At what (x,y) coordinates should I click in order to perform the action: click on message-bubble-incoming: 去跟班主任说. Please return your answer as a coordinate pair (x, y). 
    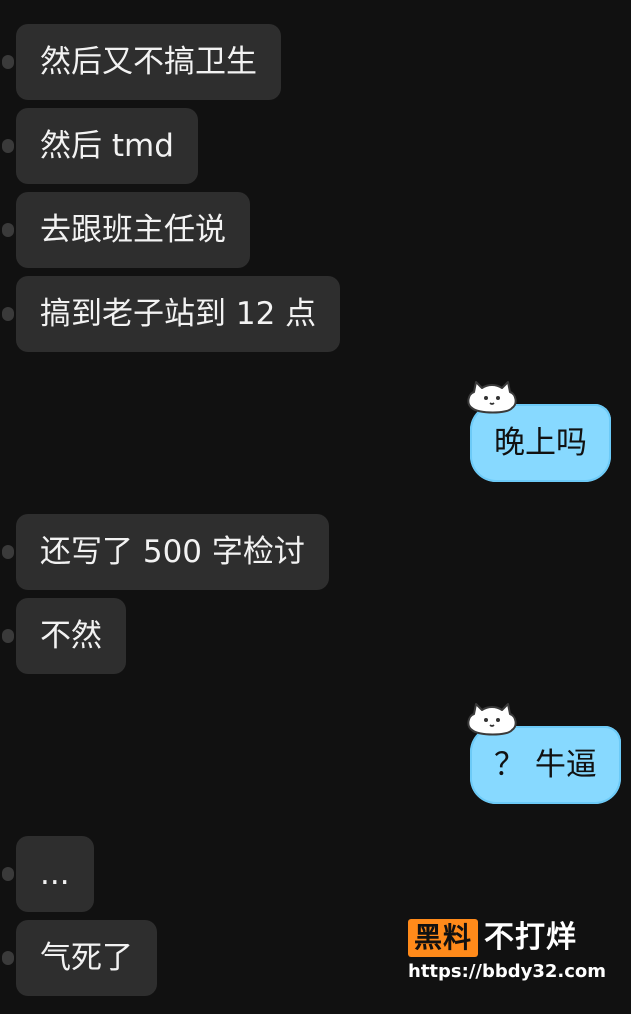
    Looking at the image, I should click on (126, 230).